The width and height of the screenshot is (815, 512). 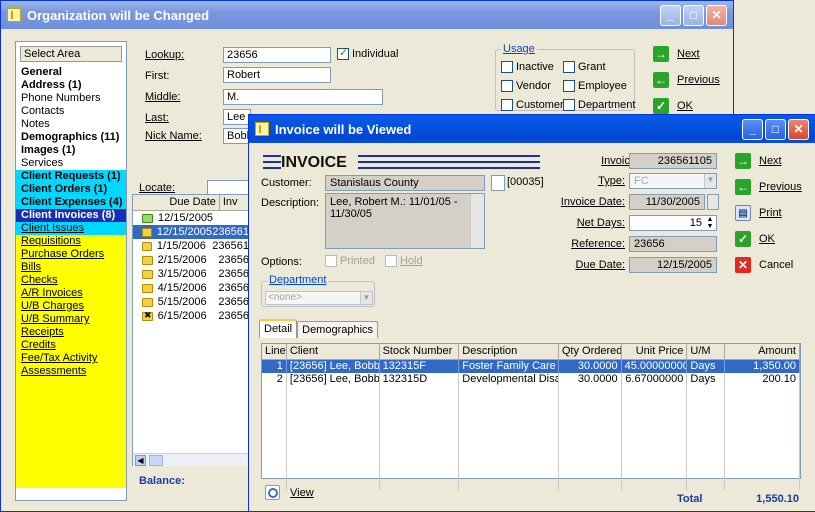 What do you see at coordinates (71, 358) in the screenshot?
I see `select-area-item: Fee/Tax Activity` at bounding box center [71, 358].